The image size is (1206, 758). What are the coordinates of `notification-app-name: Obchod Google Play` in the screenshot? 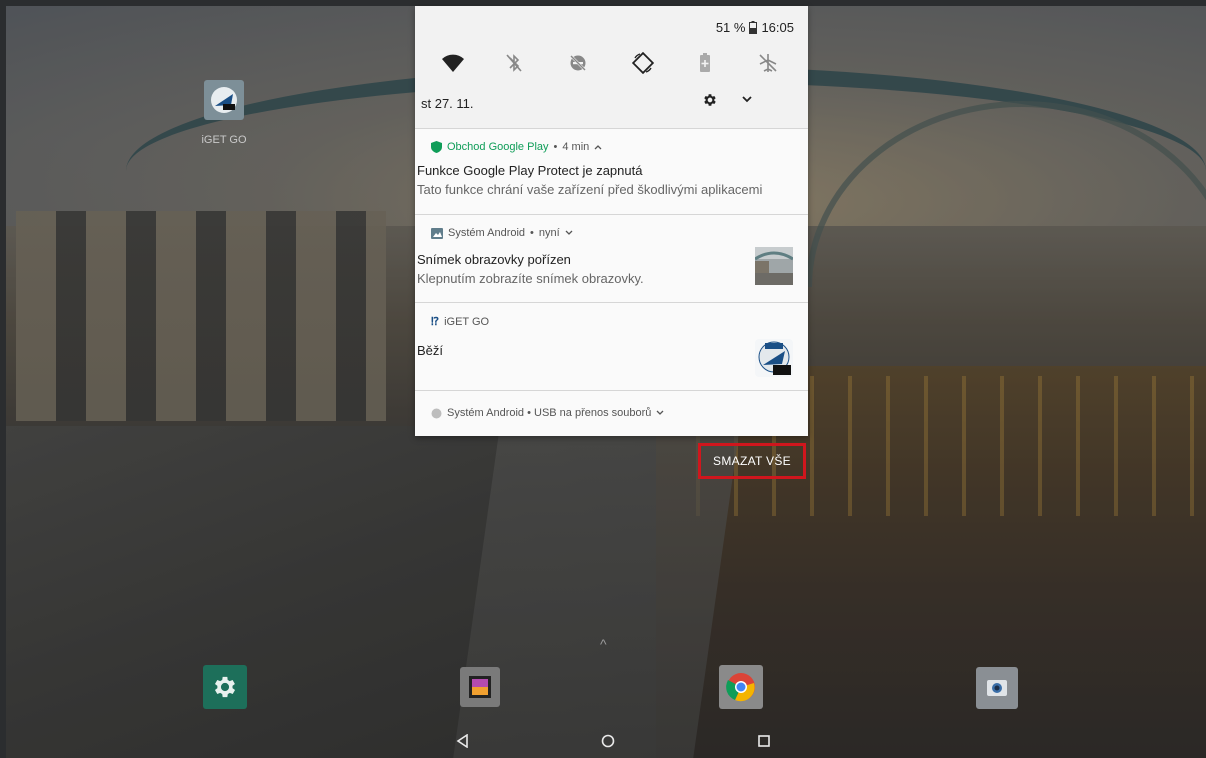 It's located at (498, 147).